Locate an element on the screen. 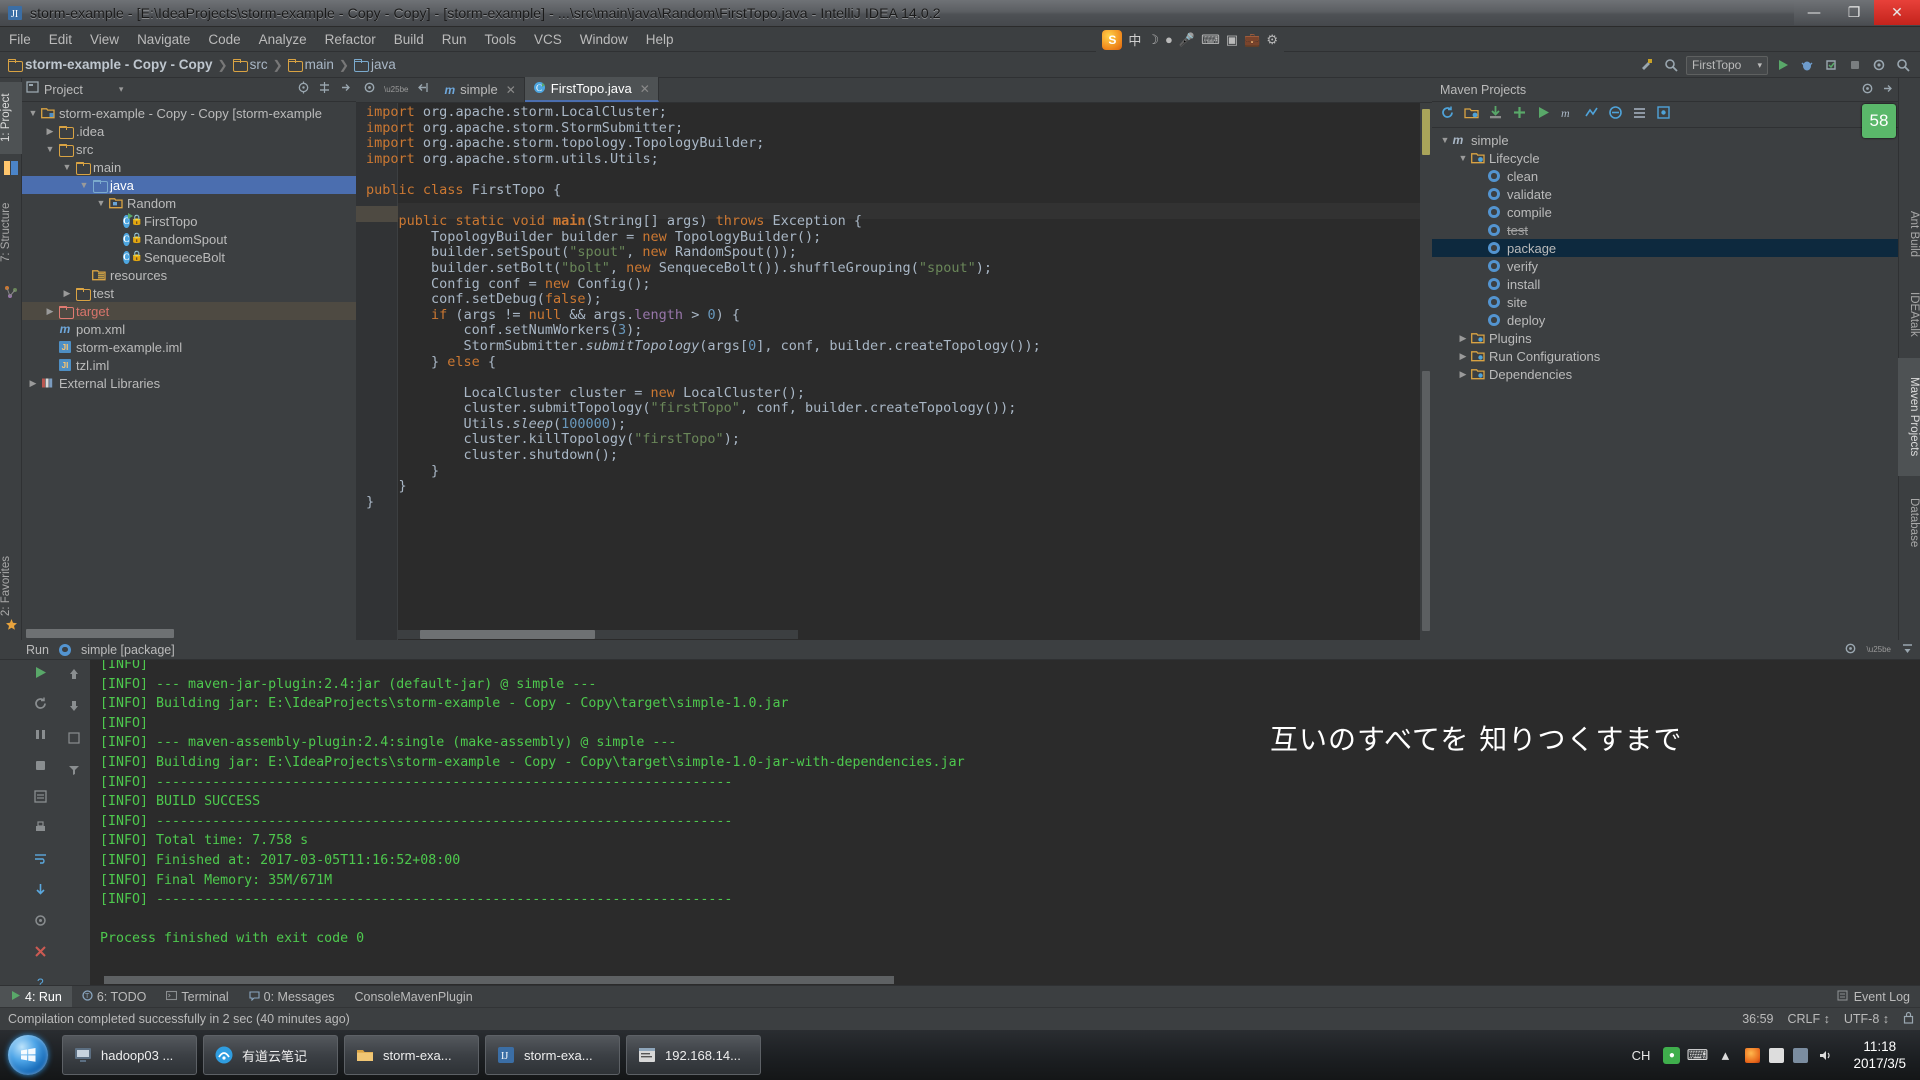  maven-node-deploy: deploy is located at coordinates (1667, 320).